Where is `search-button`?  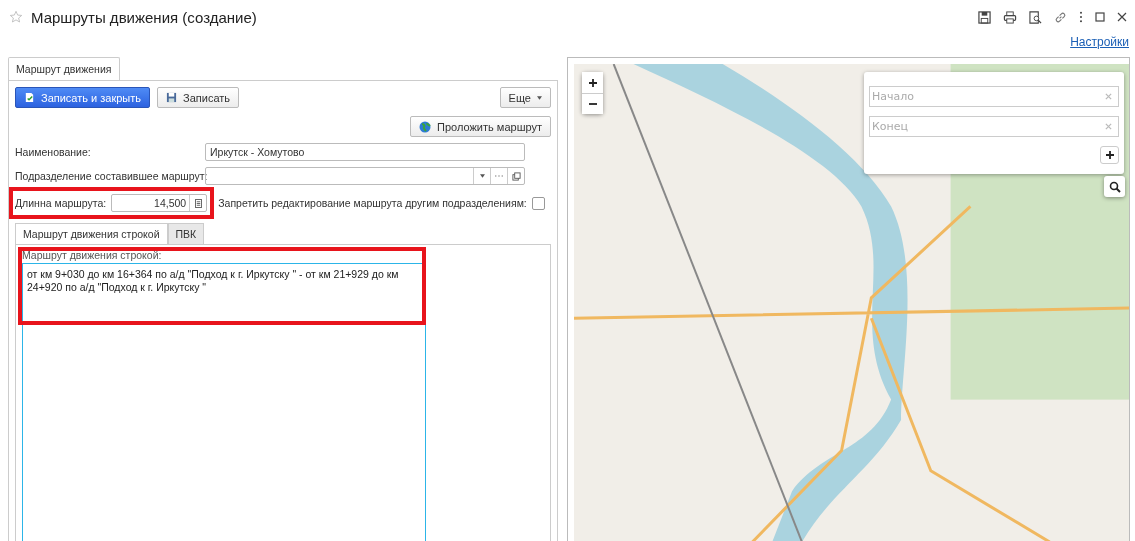 search-button is located at coordinates (1114, 186).